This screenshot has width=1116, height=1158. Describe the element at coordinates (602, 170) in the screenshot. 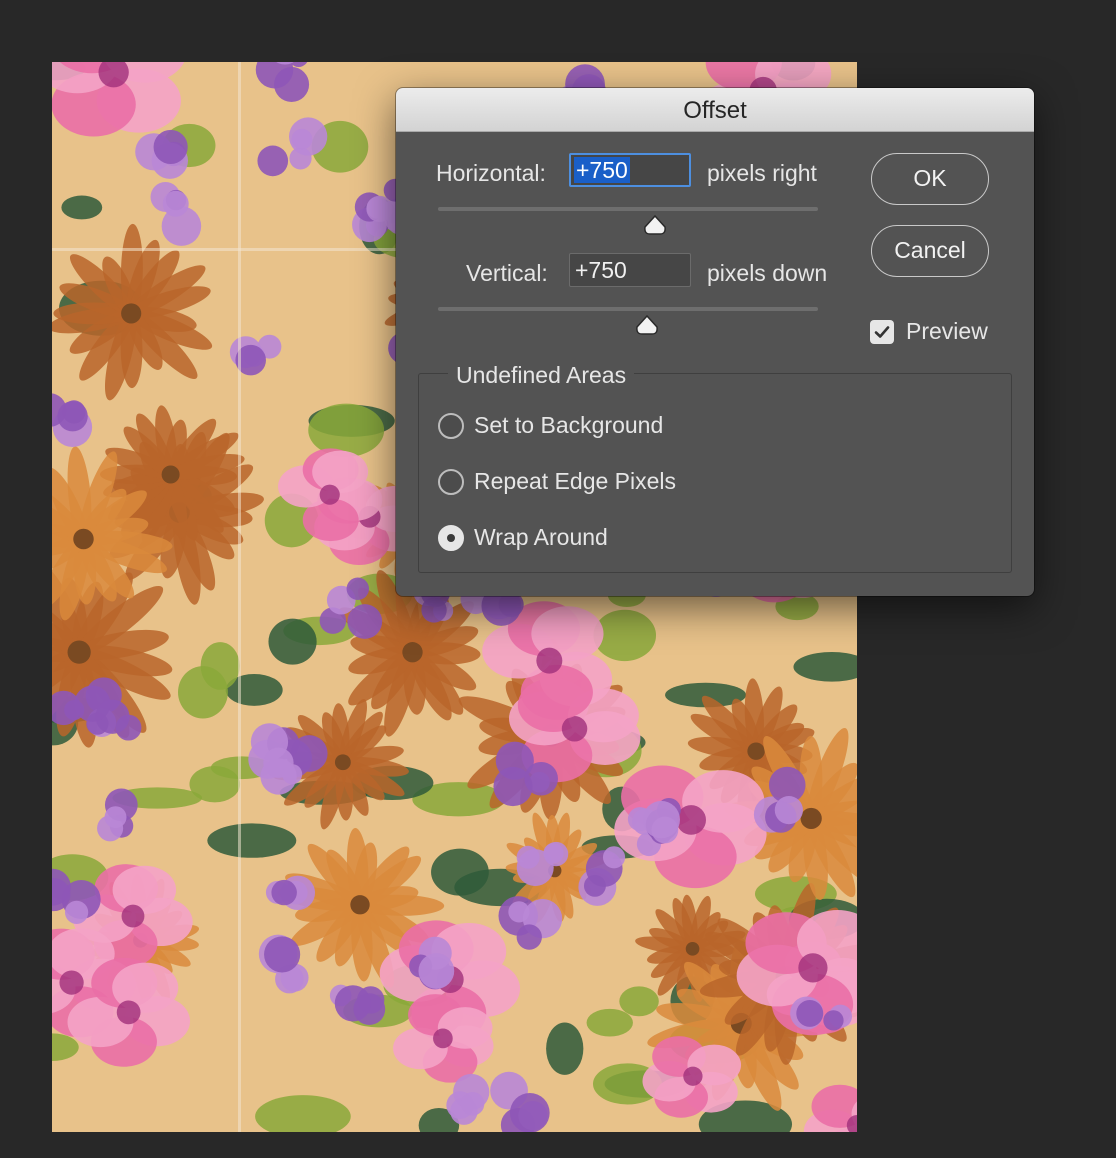

I see `horizontal-value: +750` at that location.